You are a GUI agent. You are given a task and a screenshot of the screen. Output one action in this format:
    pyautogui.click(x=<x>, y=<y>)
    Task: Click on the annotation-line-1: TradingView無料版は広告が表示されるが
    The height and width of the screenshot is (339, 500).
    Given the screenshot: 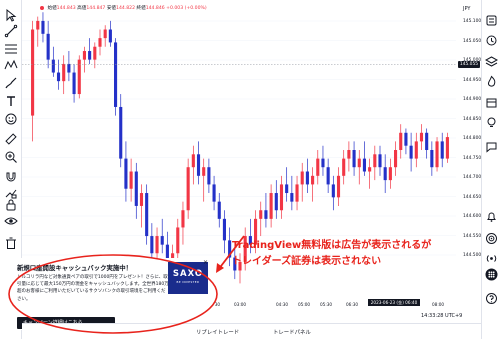 What is the action you would take?
    pyautogui.click(x=332, y=245)
    